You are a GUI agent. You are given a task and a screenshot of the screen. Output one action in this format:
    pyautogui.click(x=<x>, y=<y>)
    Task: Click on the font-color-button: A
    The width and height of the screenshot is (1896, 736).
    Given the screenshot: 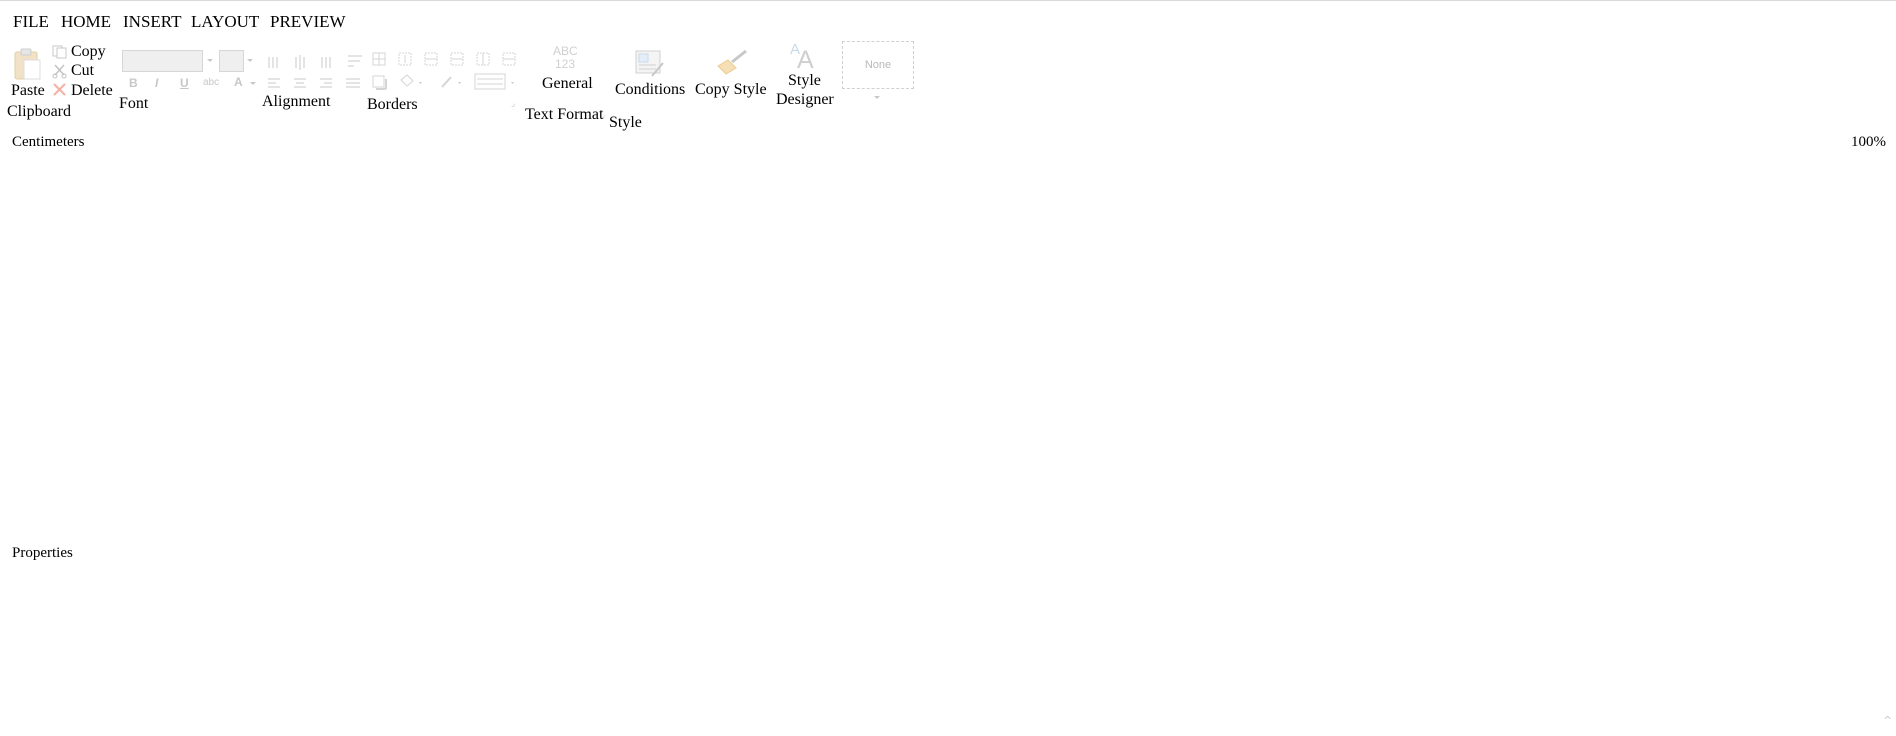 What is the action you would take?
    pyautogui.click(x=238, y=82)
    